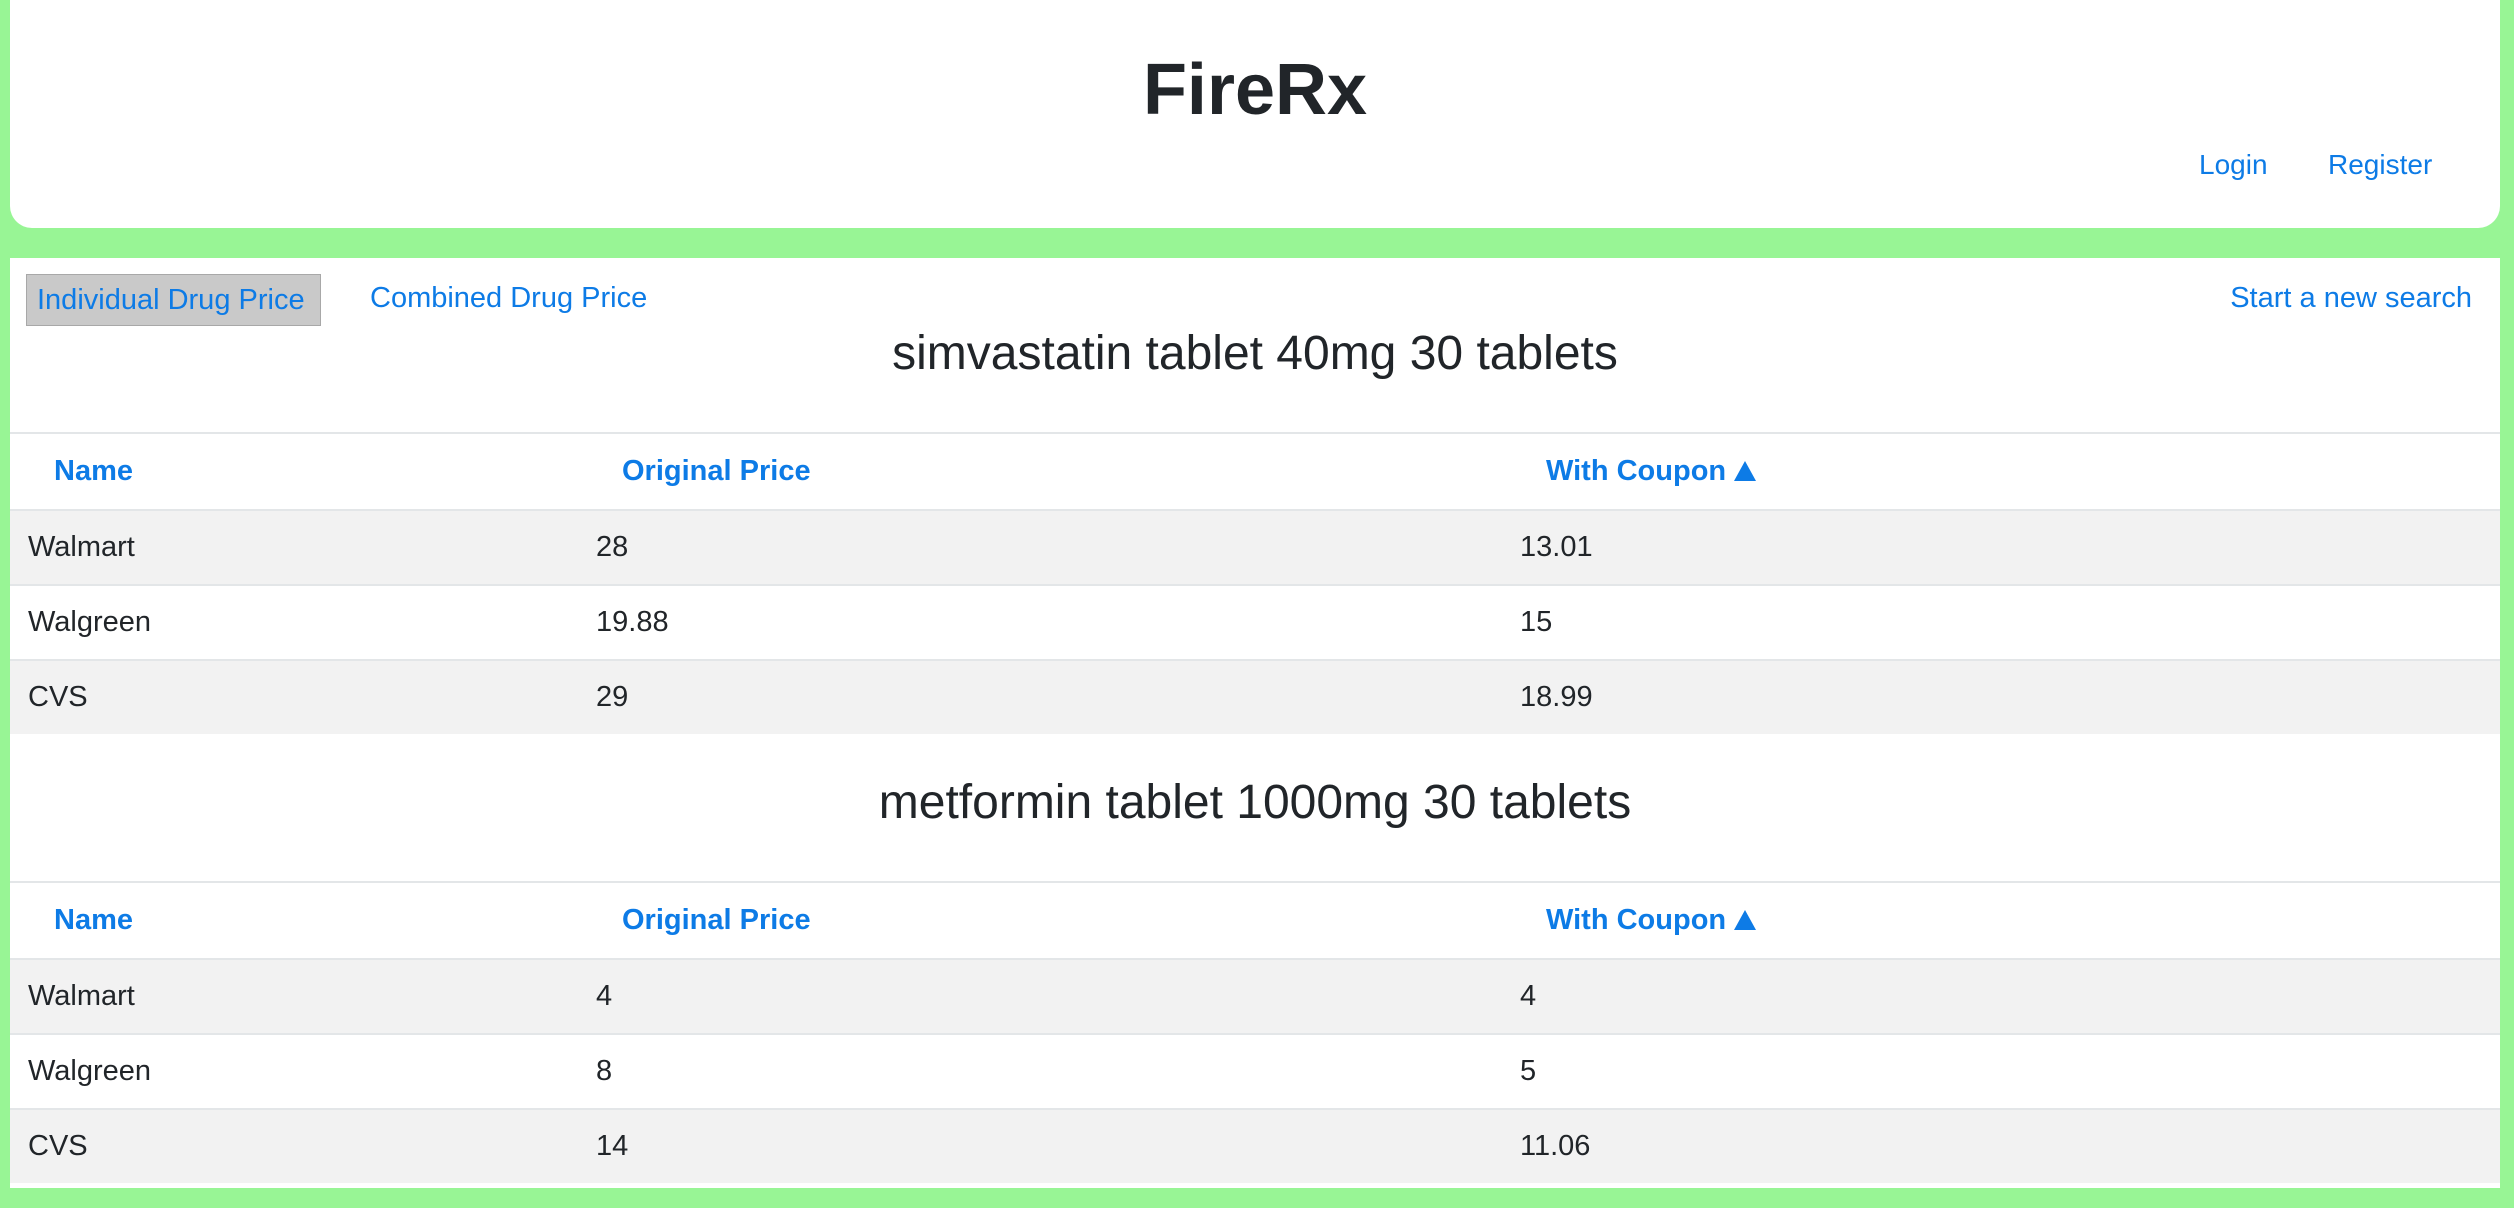 The image size is (2514, 1208). Describe the element at coordinates (1255, 1070) in the screenshot. I see `table-row: Walgreen 8 5` at that location.